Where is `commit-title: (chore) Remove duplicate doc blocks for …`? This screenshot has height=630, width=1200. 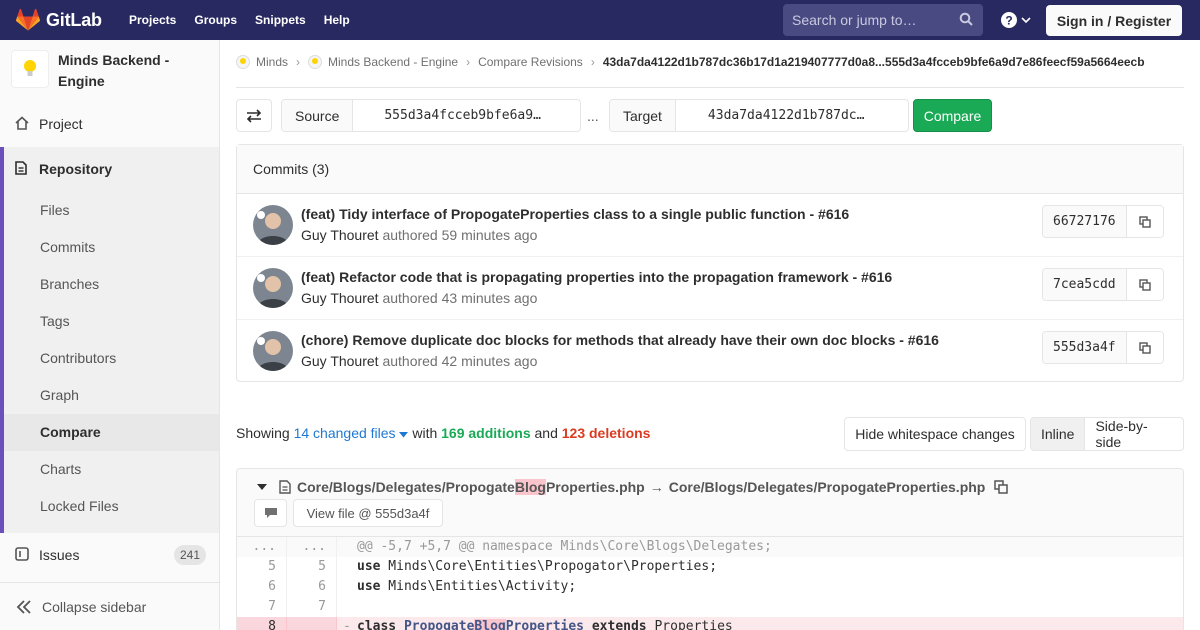
commit-title: (chore) Remove duplicate doc blocks for … is located at coordinates (620, 340).